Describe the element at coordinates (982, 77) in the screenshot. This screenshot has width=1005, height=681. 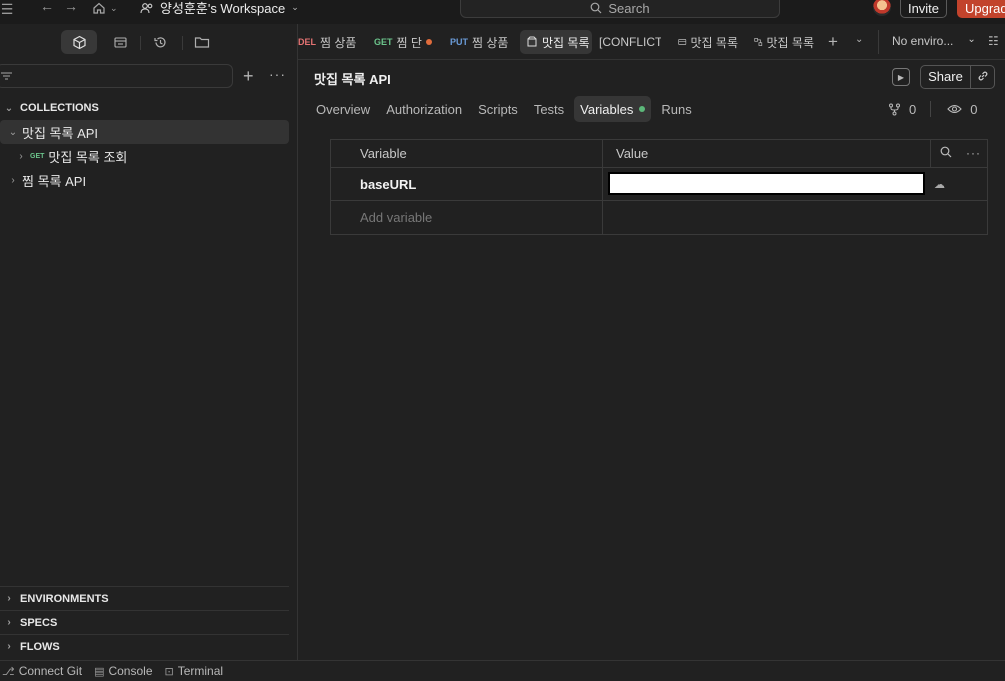
I see `link-icon` at that location.